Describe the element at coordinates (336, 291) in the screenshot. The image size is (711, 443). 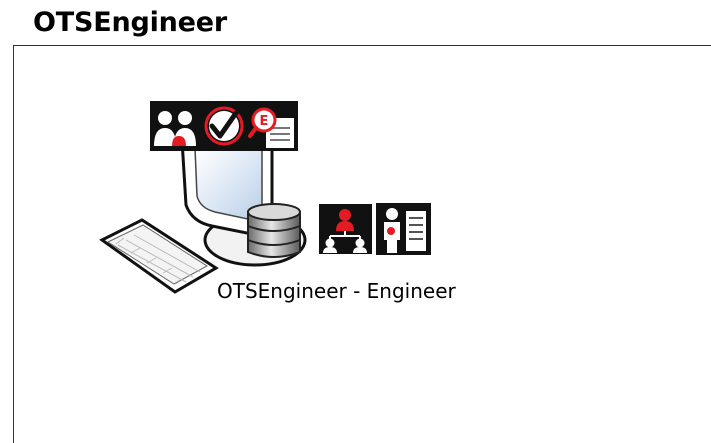
I see `node-label: OTSEngineer - Engineer` at that location.